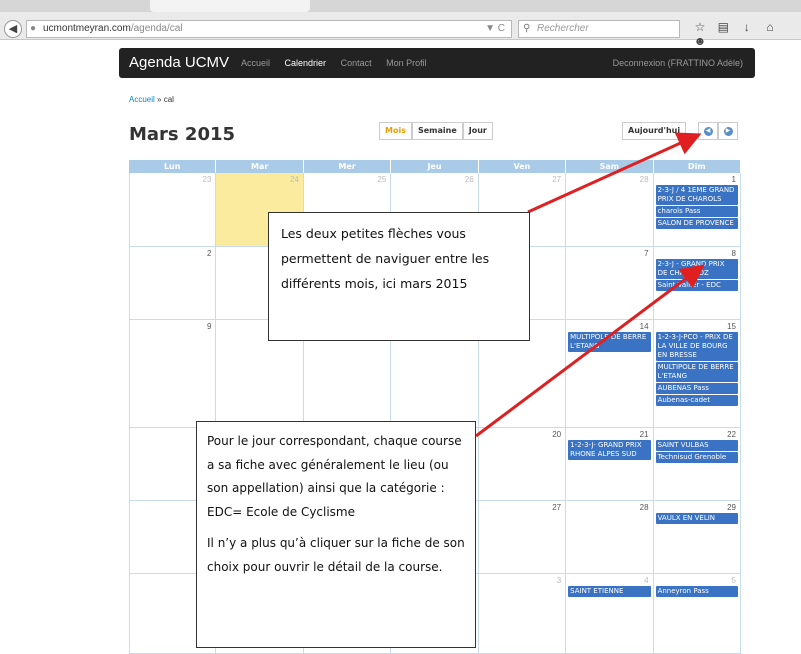 Image resolution: width=801 pixels, height=654 pixels. What do you see at coordinates (435, 166) in the screenshot?
I see `weekday-header: Lun Mar Mer Jeu Ven Sam Dim` at bounding box center [435, 166].